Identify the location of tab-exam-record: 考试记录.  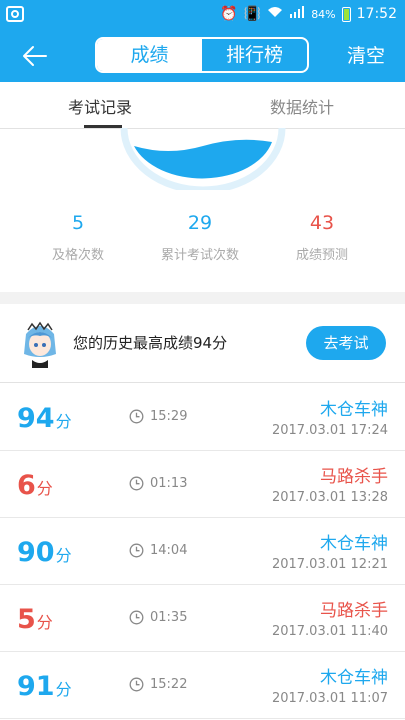
(100, 106).